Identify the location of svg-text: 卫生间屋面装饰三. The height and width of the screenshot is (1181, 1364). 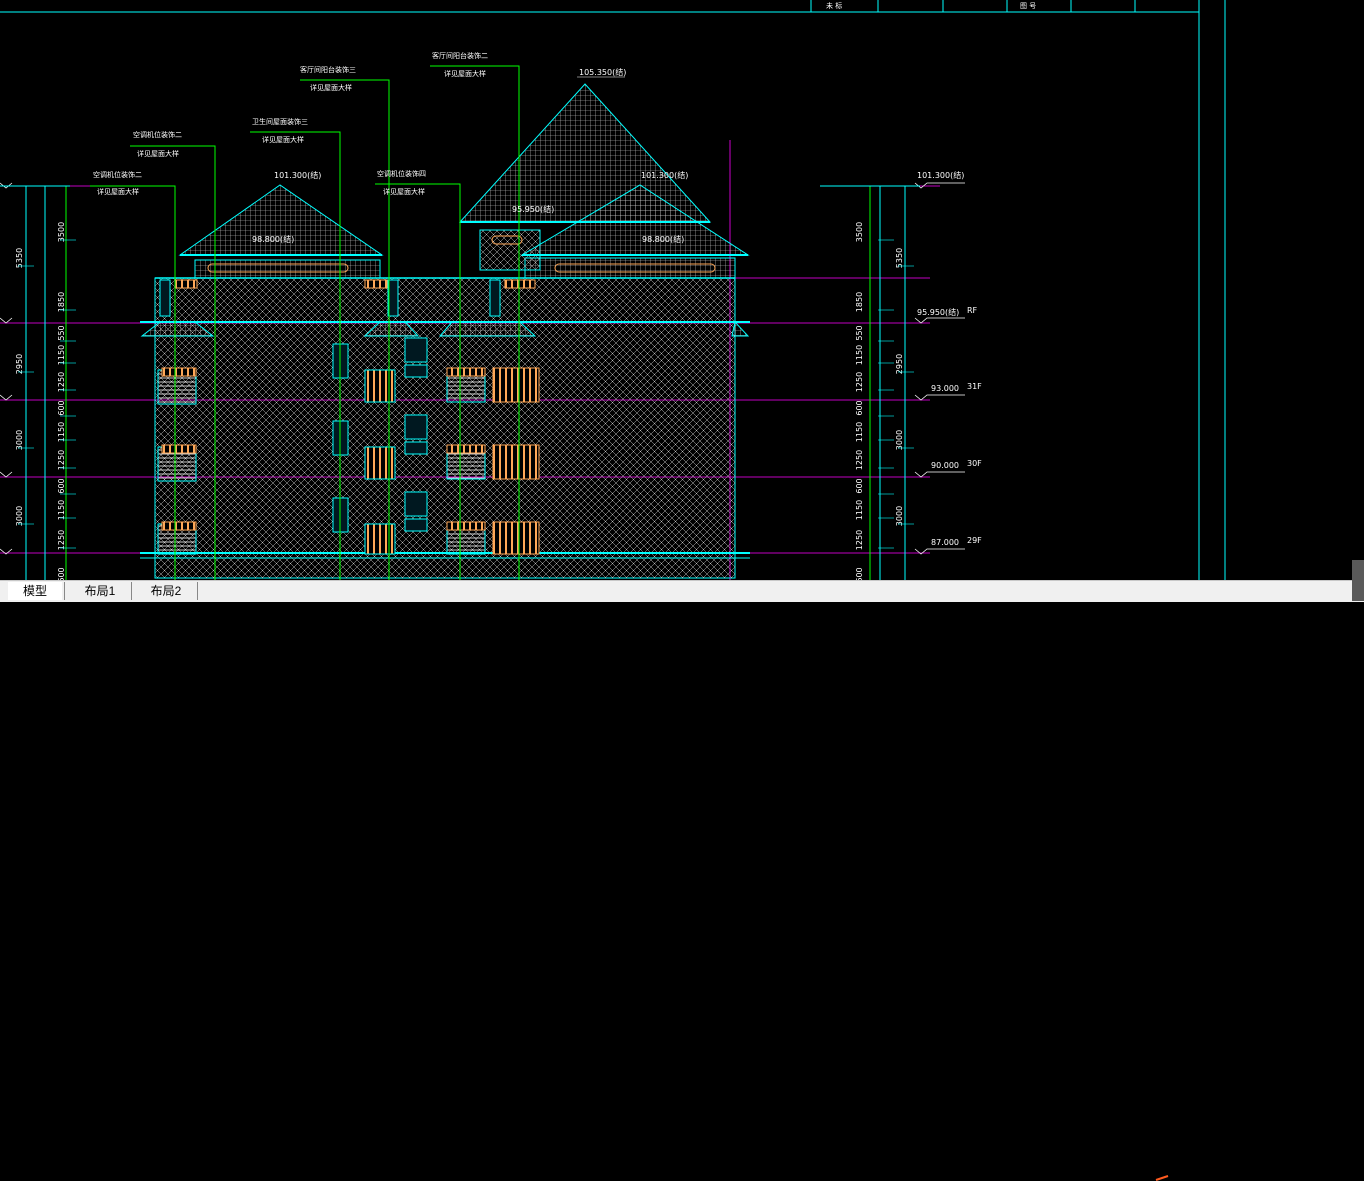
(280, 121).